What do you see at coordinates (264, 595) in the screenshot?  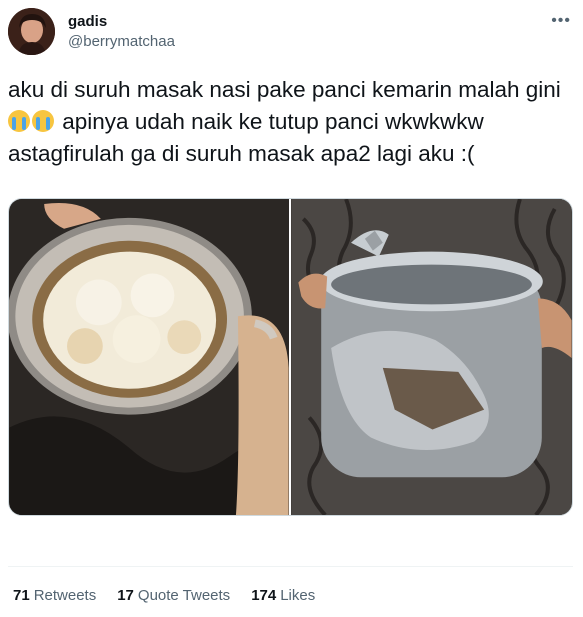 I see `likes-count: 174` at bounding box center [264, 595].